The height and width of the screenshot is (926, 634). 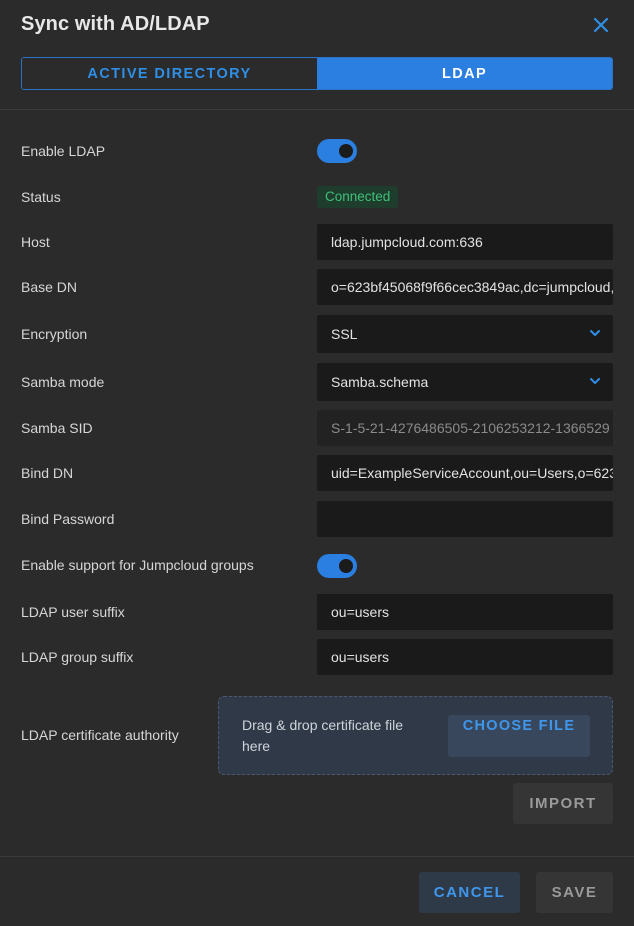 What do you see at coordinates (465, 242) in the screenshot?
I see `host-input: ldap.jumpcloud.com:636` at bounding box center [465, 242].